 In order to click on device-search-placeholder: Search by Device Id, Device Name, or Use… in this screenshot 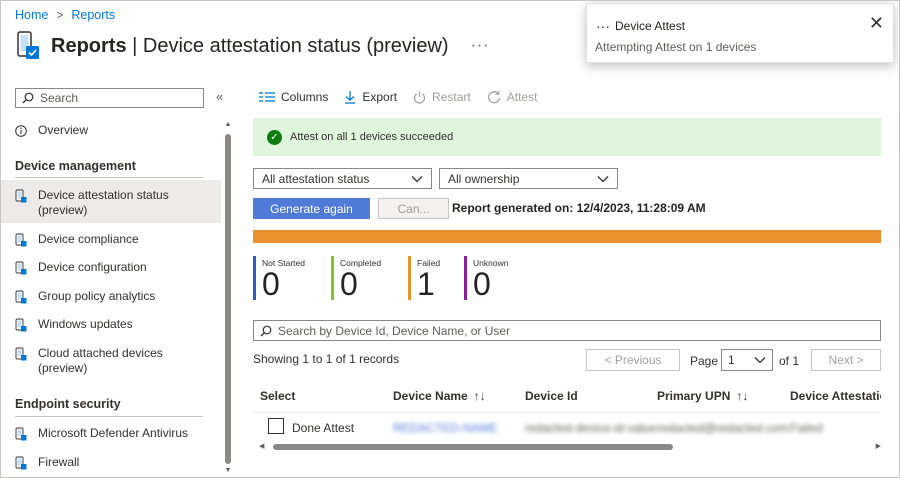, I will do `click(394, 330)`.